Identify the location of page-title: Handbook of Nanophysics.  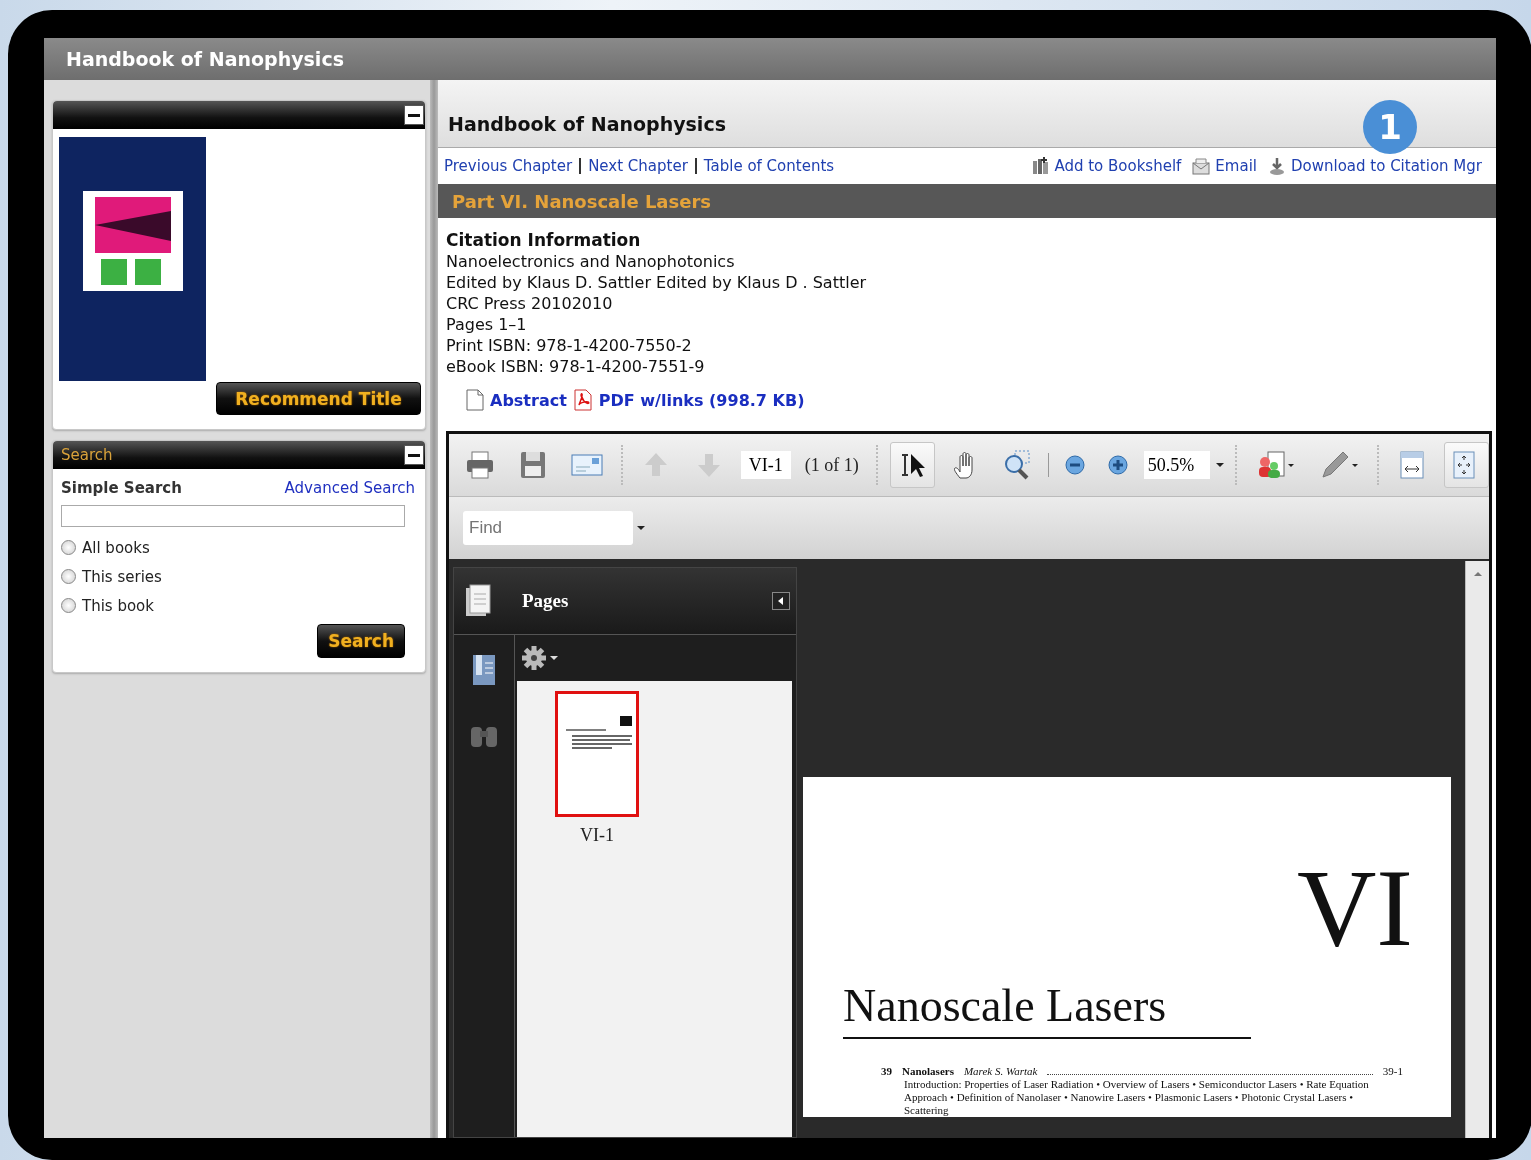
(587, 124).